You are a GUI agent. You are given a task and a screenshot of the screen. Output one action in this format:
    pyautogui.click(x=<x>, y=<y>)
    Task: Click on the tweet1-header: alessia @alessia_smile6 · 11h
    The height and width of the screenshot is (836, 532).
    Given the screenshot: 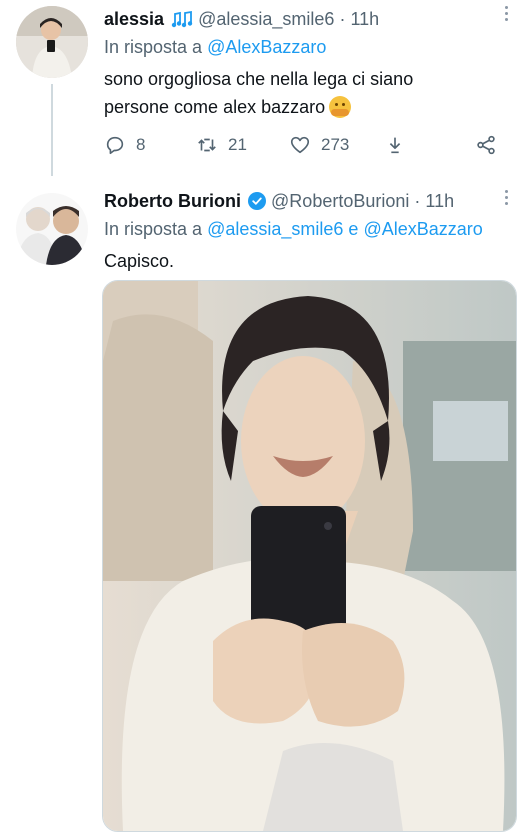 What is the action you would take?
    pyautogui.click(x=241, y=19)
    